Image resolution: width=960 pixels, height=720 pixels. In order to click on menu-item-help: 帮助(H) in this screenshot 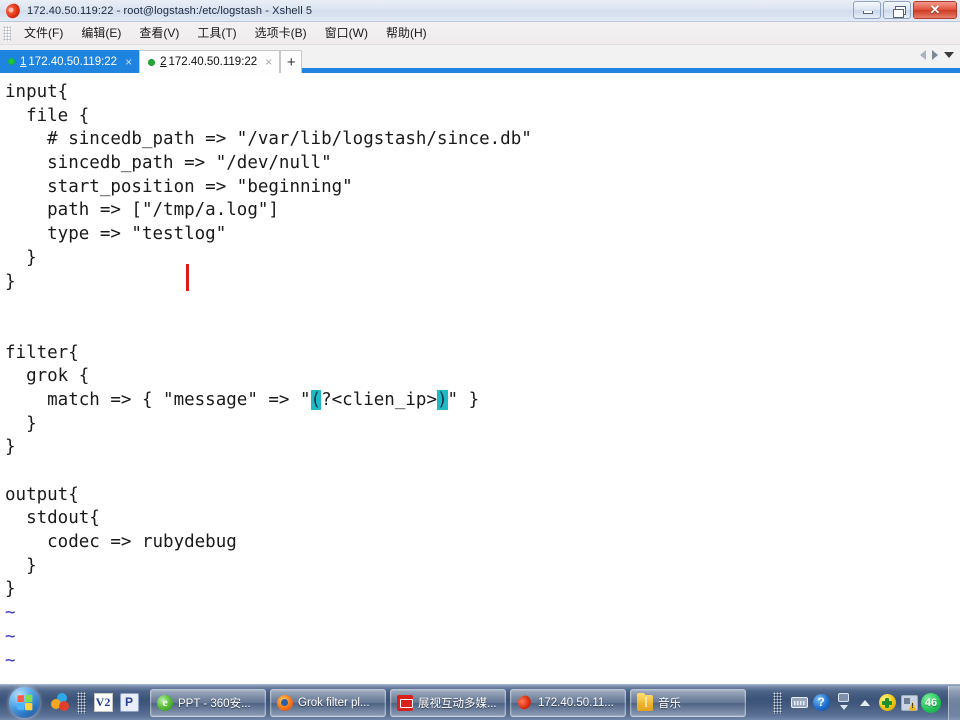, I will do `click(406, 33)`.